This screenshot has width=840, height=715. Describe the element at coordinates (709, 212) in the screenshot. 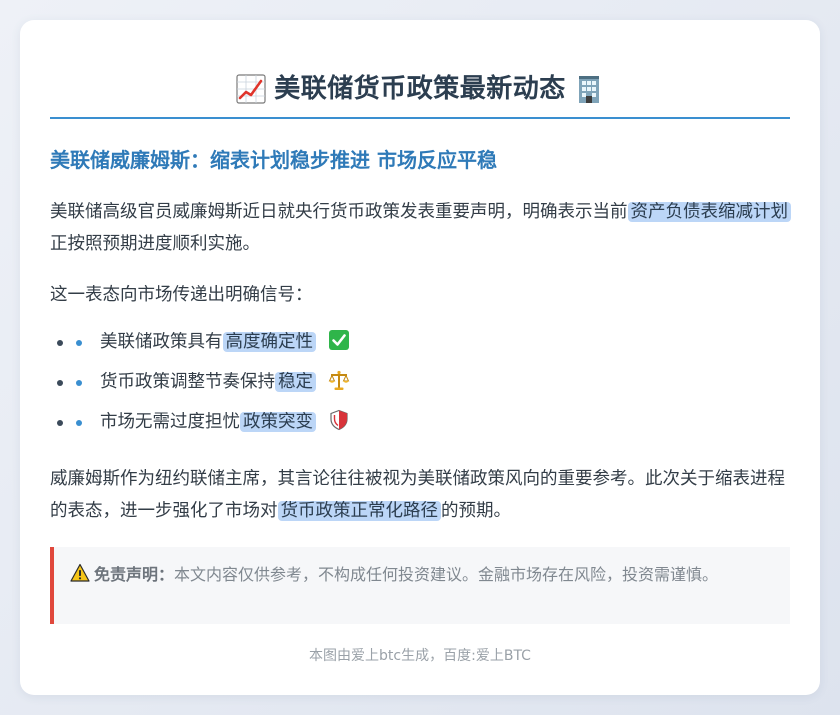

I see `highlight-balance-sheet: 资产负债表缩减计划` at that location.